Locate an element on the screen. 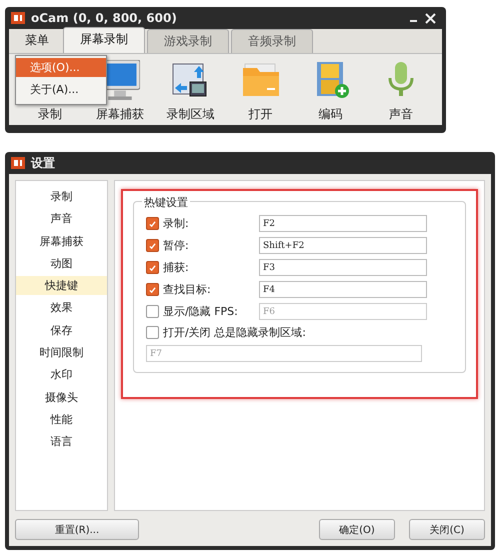  sidebar-item: 屏幕捕获 is located at coordinates (61, 241).